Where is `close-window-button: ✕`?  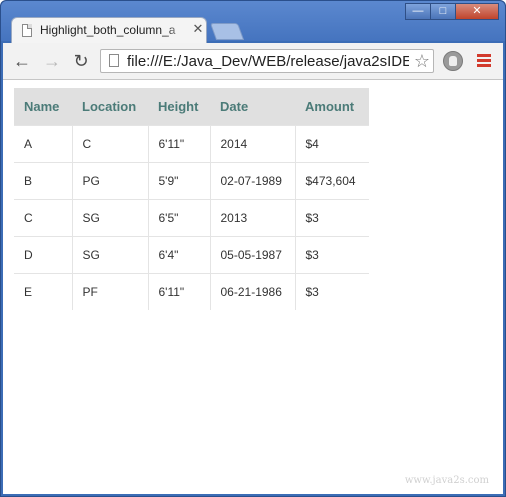
close-window-button: ✕ is located at coordinates (477, 11).